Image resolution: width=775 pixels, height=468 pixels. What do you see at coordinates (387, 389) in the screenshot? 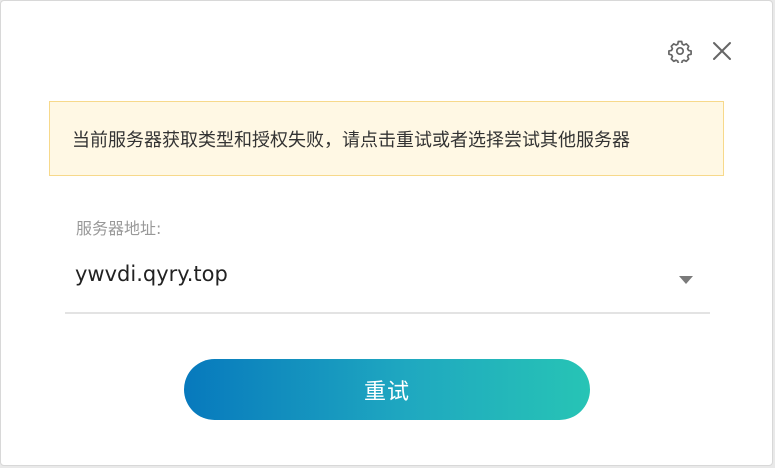
I see `retry-button: 重试` at bounding box center [387, 389].